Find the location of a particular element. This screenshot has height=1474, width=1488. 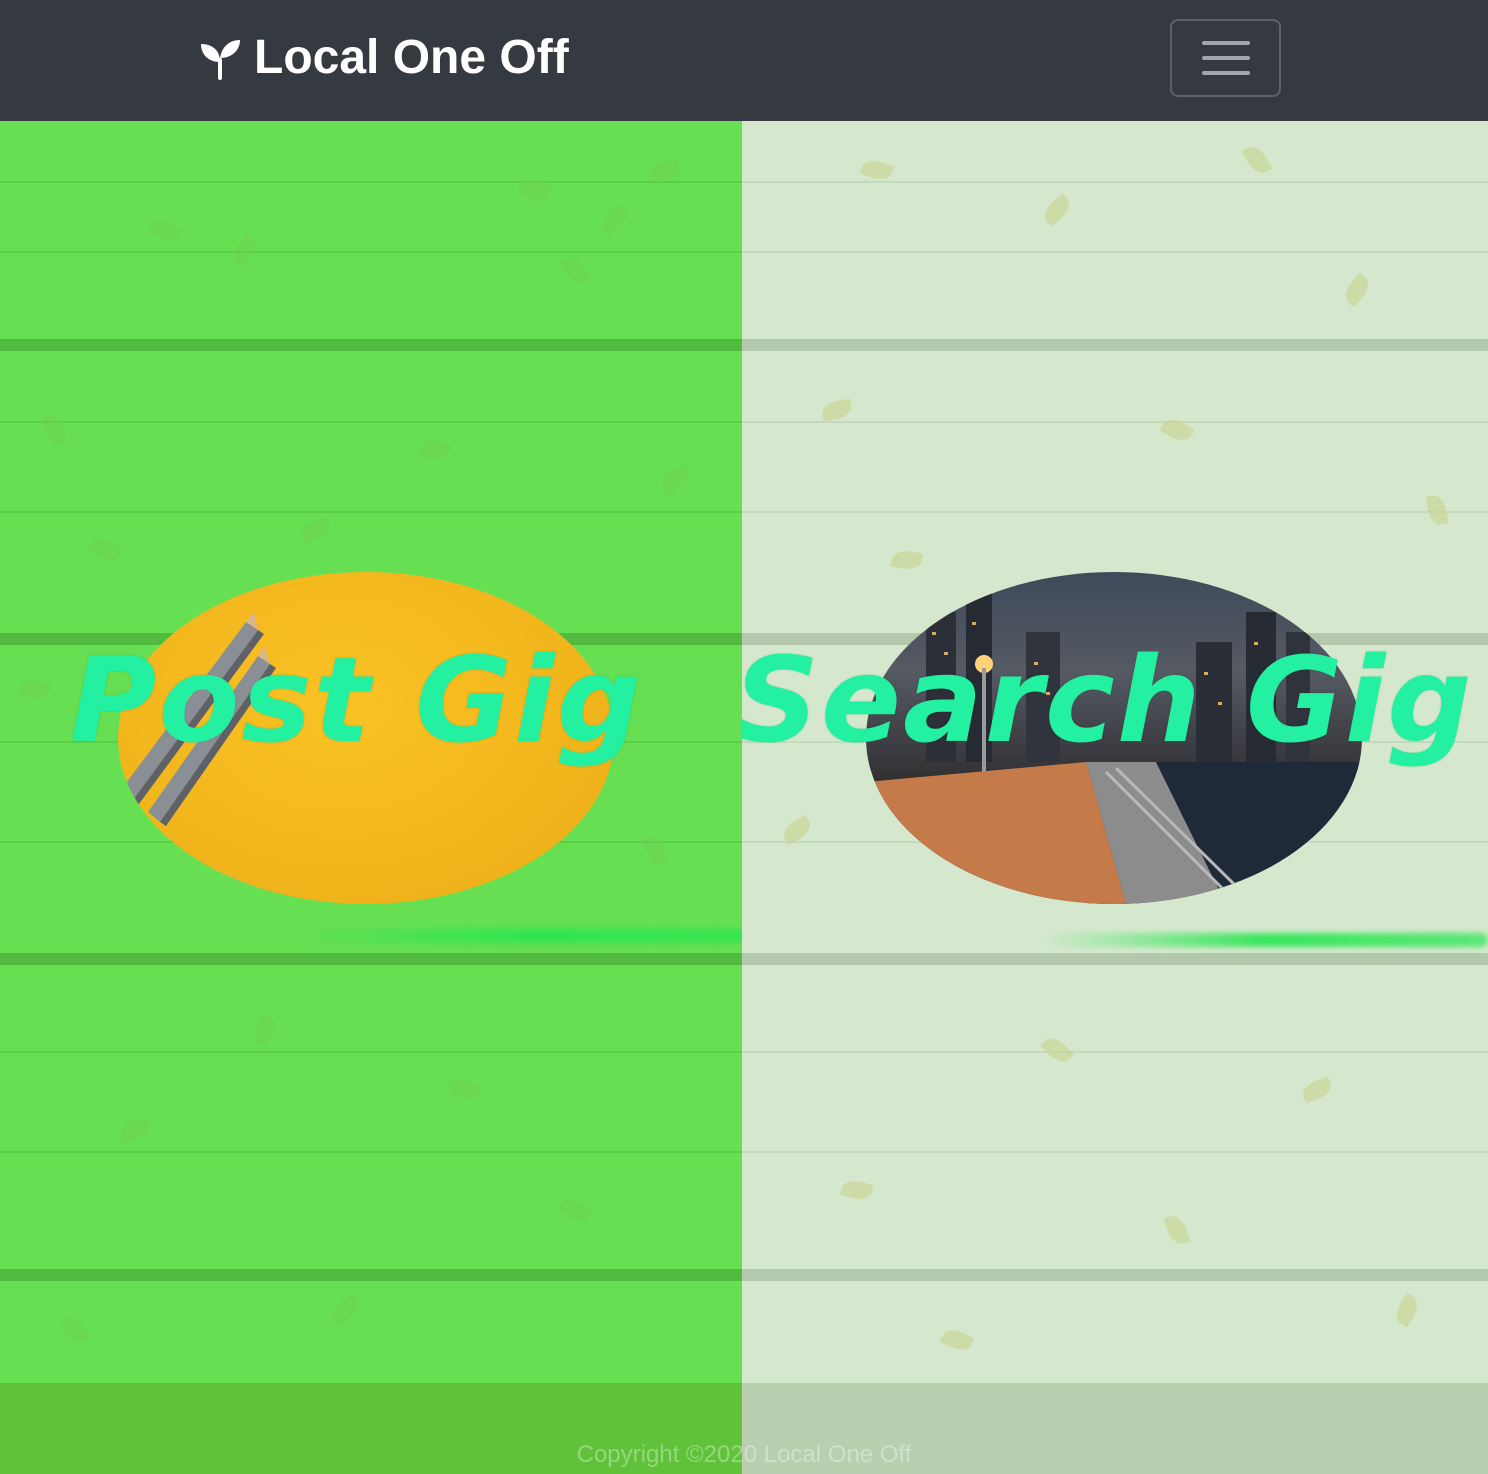

copyright-text: Copyright ©2020 Local One Off is located at coordinates (744, 1454).